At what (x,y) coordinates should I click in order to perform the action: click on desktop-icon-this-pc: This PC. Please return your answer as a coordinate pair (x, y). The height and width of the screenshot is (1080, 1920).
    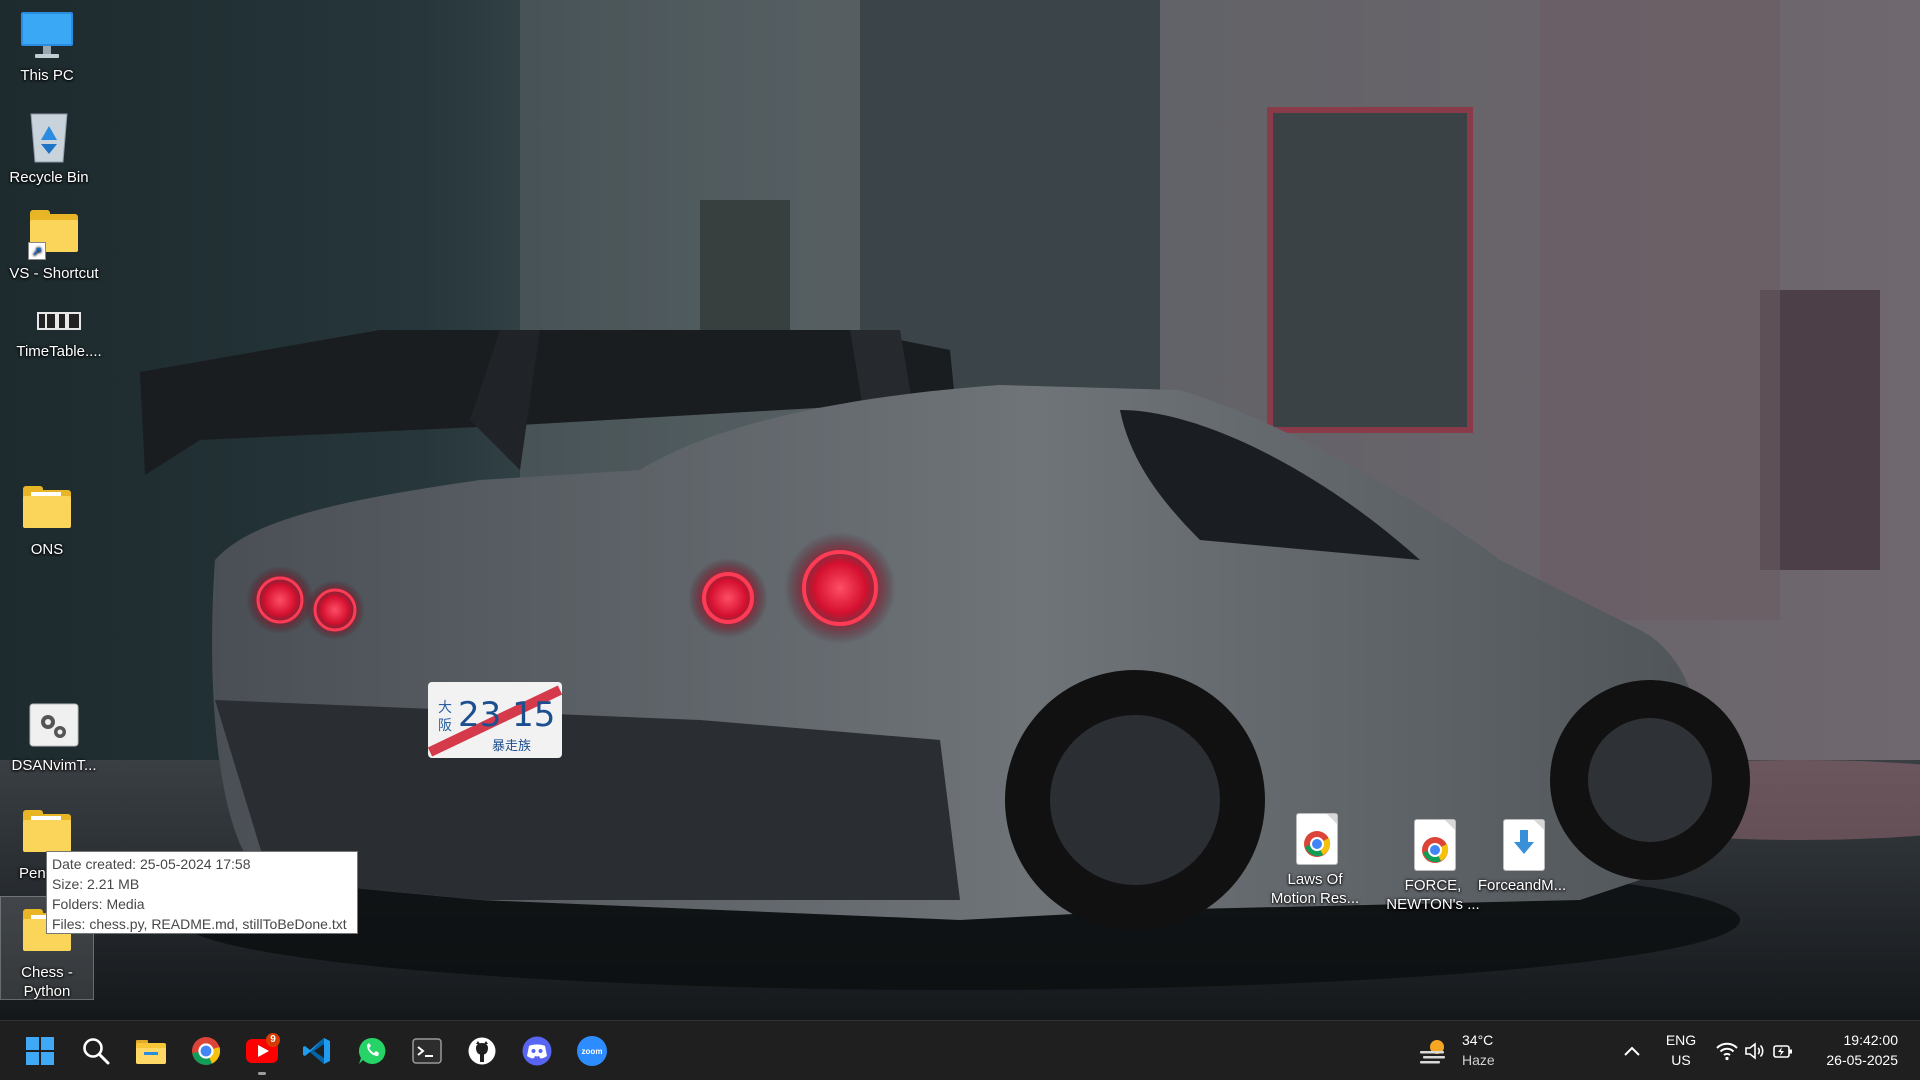
    Looking at the image, I should click on (47, 46).